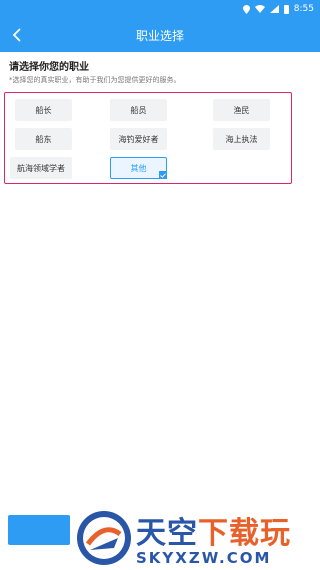  What do you see at coordinates (49, 67) in the screenshot?
I see `occupation-prompt: 请选择你您的职业` at bounding box center [49, 67].